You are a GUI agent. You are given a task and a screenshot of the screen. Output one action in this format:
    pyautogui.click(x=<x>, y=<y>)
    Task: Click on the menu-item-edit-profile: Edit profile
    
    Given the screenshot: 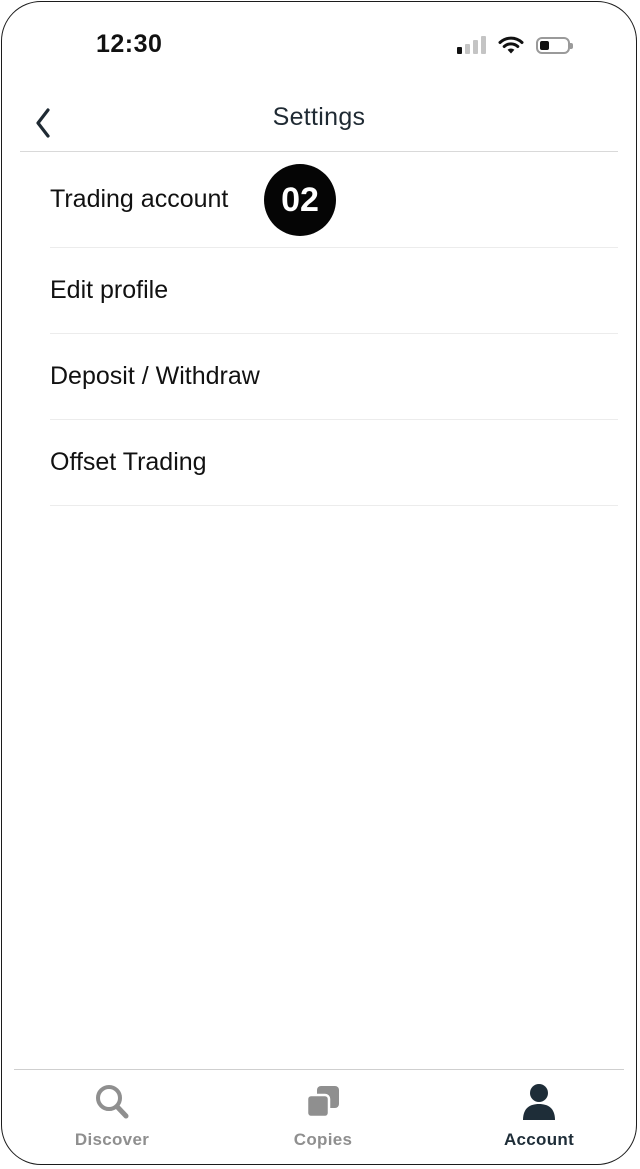 What is the action you would take?
    pyautogui.click(x=334, y=291)
    